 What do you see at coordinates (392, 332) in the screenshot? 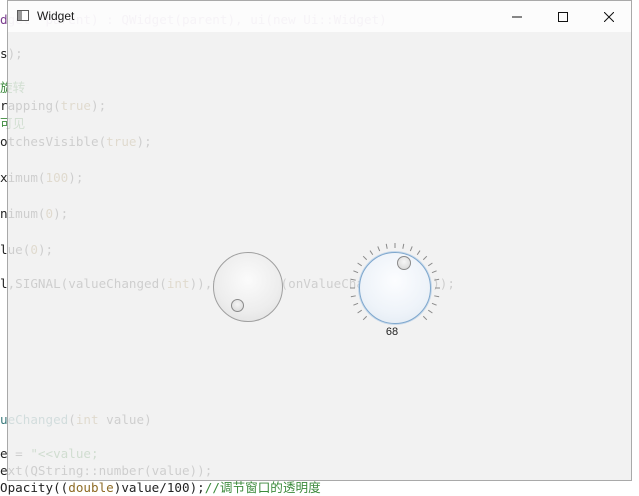
I see `dial-value-label: 68` at bounding box center [392, 332].